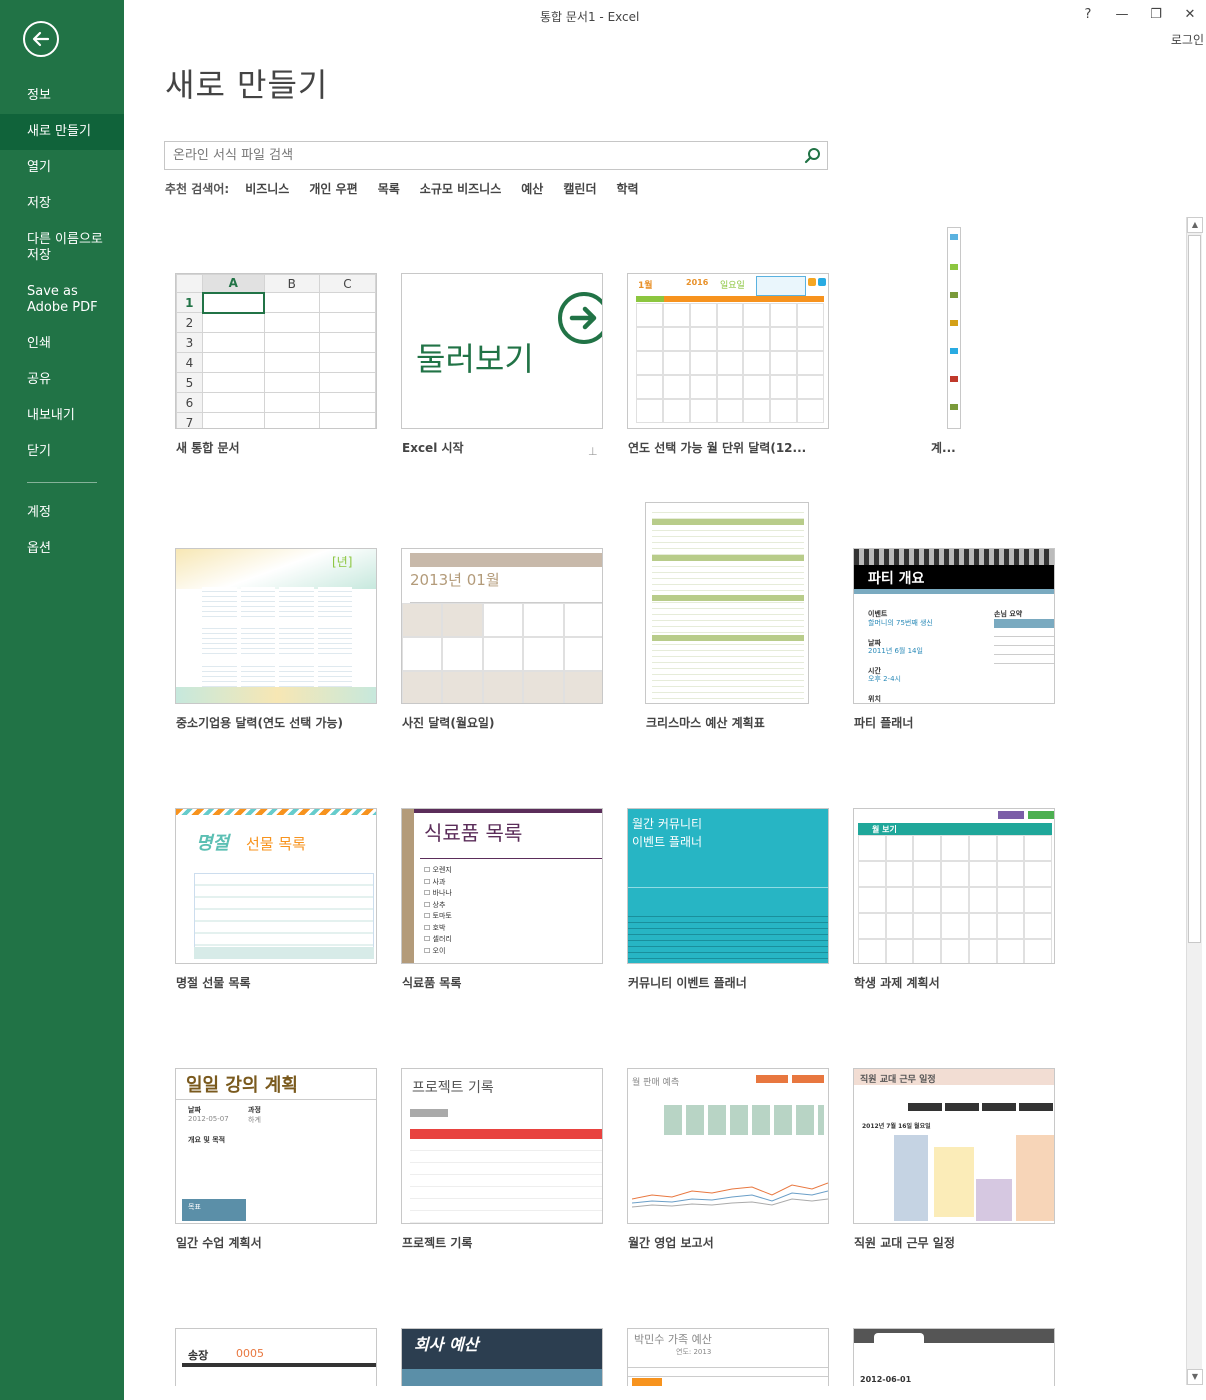 This screenshot has width=1206, height=1400. Describe the element at coordinates (198, 1355) in the screenshot. I see `invoice-title: 송장` at that location.